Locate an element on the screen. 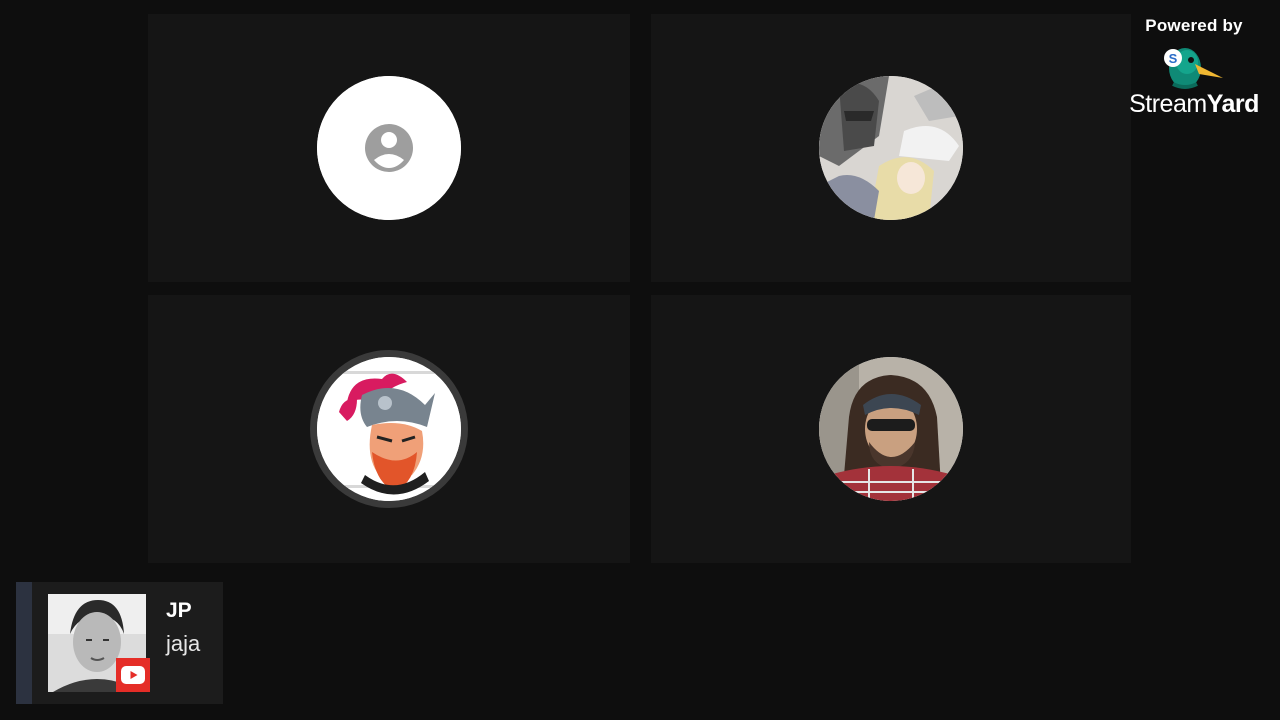 The image size is (1280, 720). comment-text: jaja is located at coordinates (183, 643).